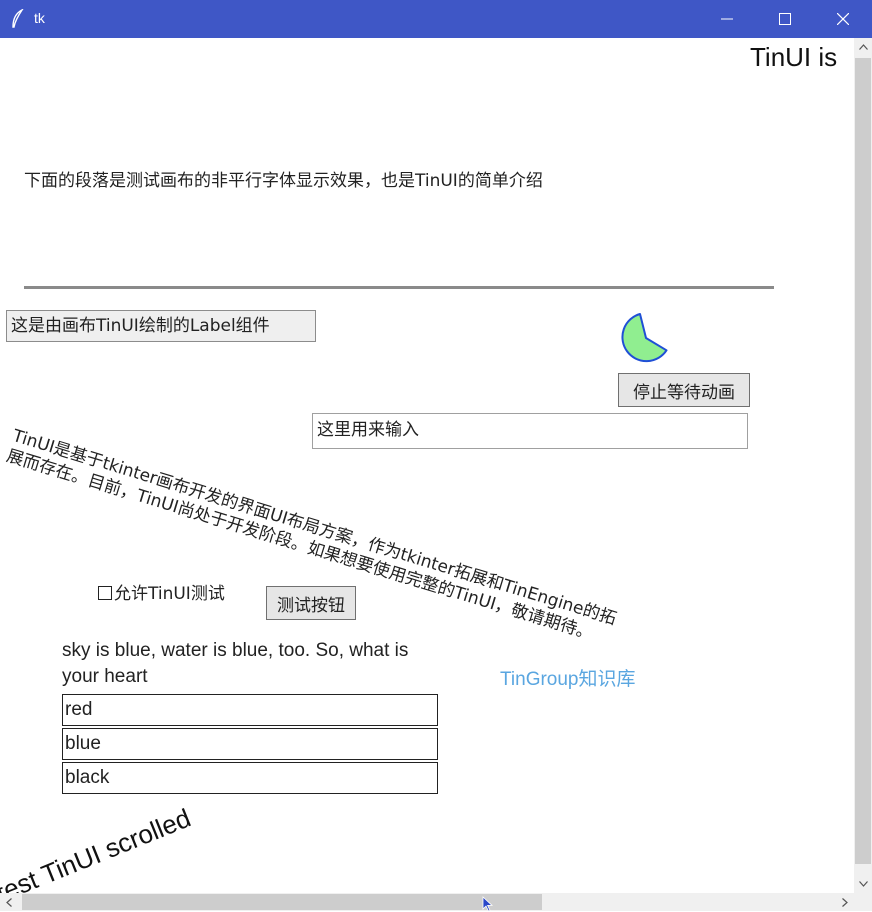  Describe the element at coordinates (169, 594) in the screenshot. I see `checkbox-label: 允许TinUI测试` at that location.